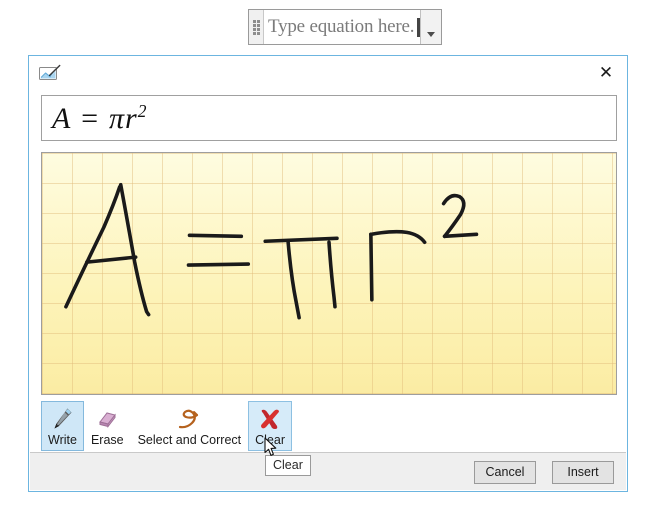 This screenshot has width=650, height=512. I want to click on ink-equation-icon, so click(50, 72).